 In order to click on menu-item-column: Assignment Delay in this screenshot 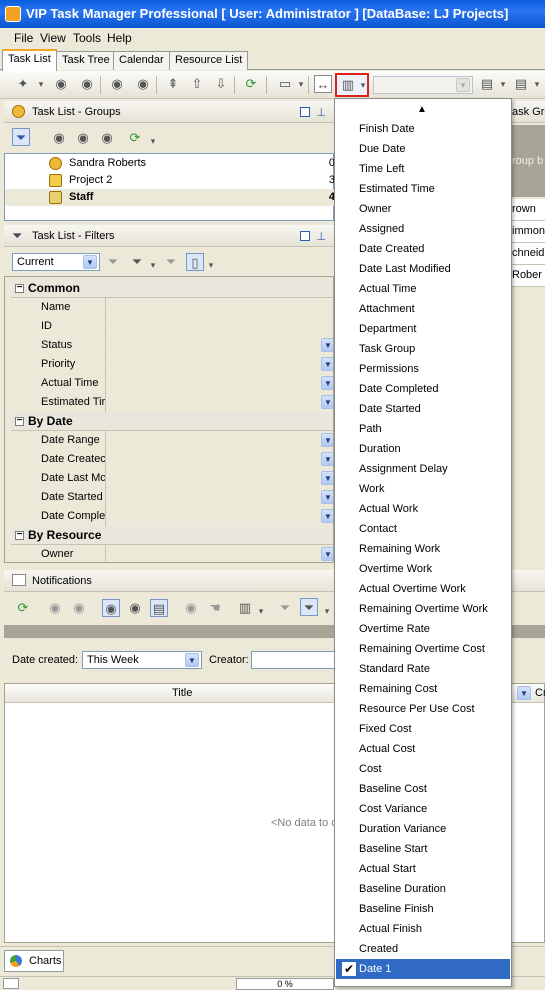, I will do `click(423, 469)`.